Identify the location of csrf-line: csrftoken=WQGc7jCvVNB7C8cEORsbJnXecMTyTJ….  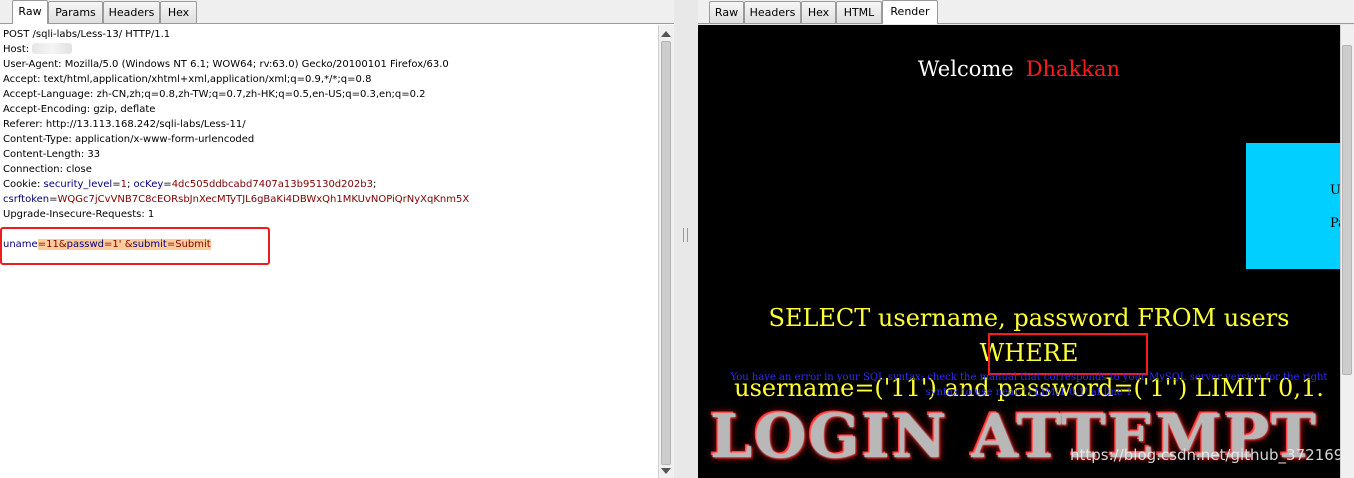
(236, 199).